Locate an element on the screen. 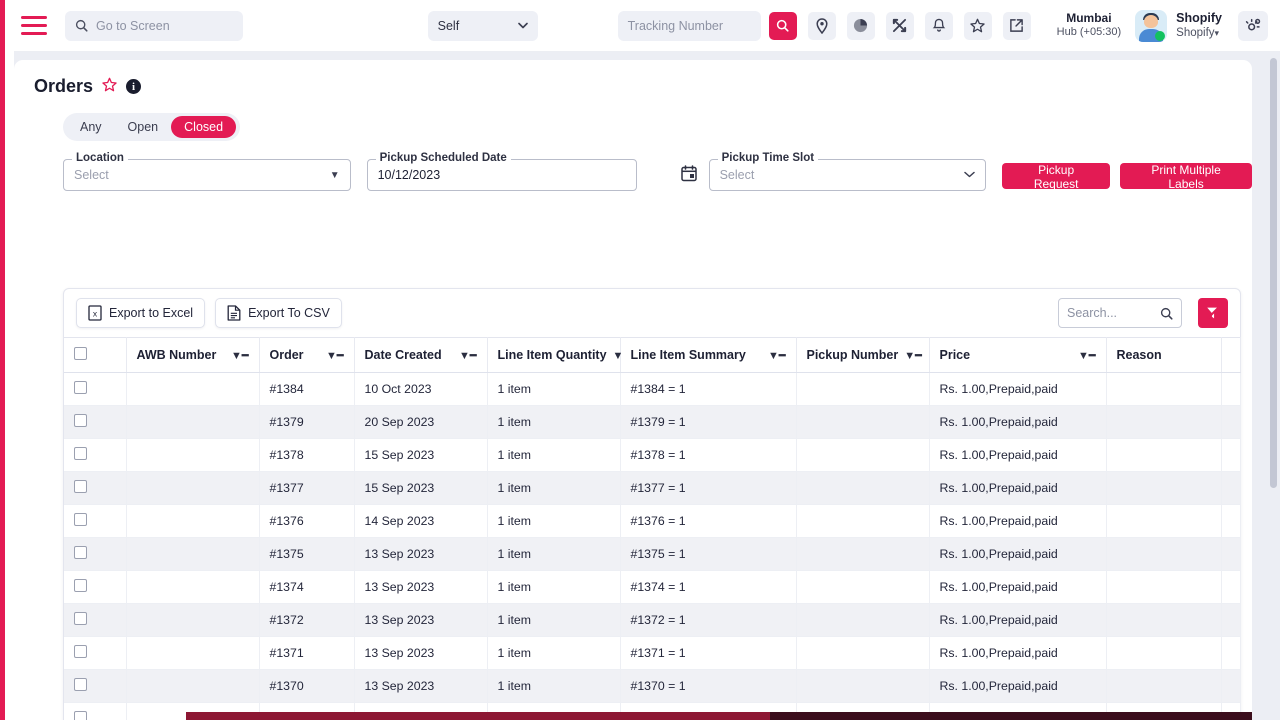  hub-location: Mumbai Hub (+05:30) is located at coordinates (1089, 25).